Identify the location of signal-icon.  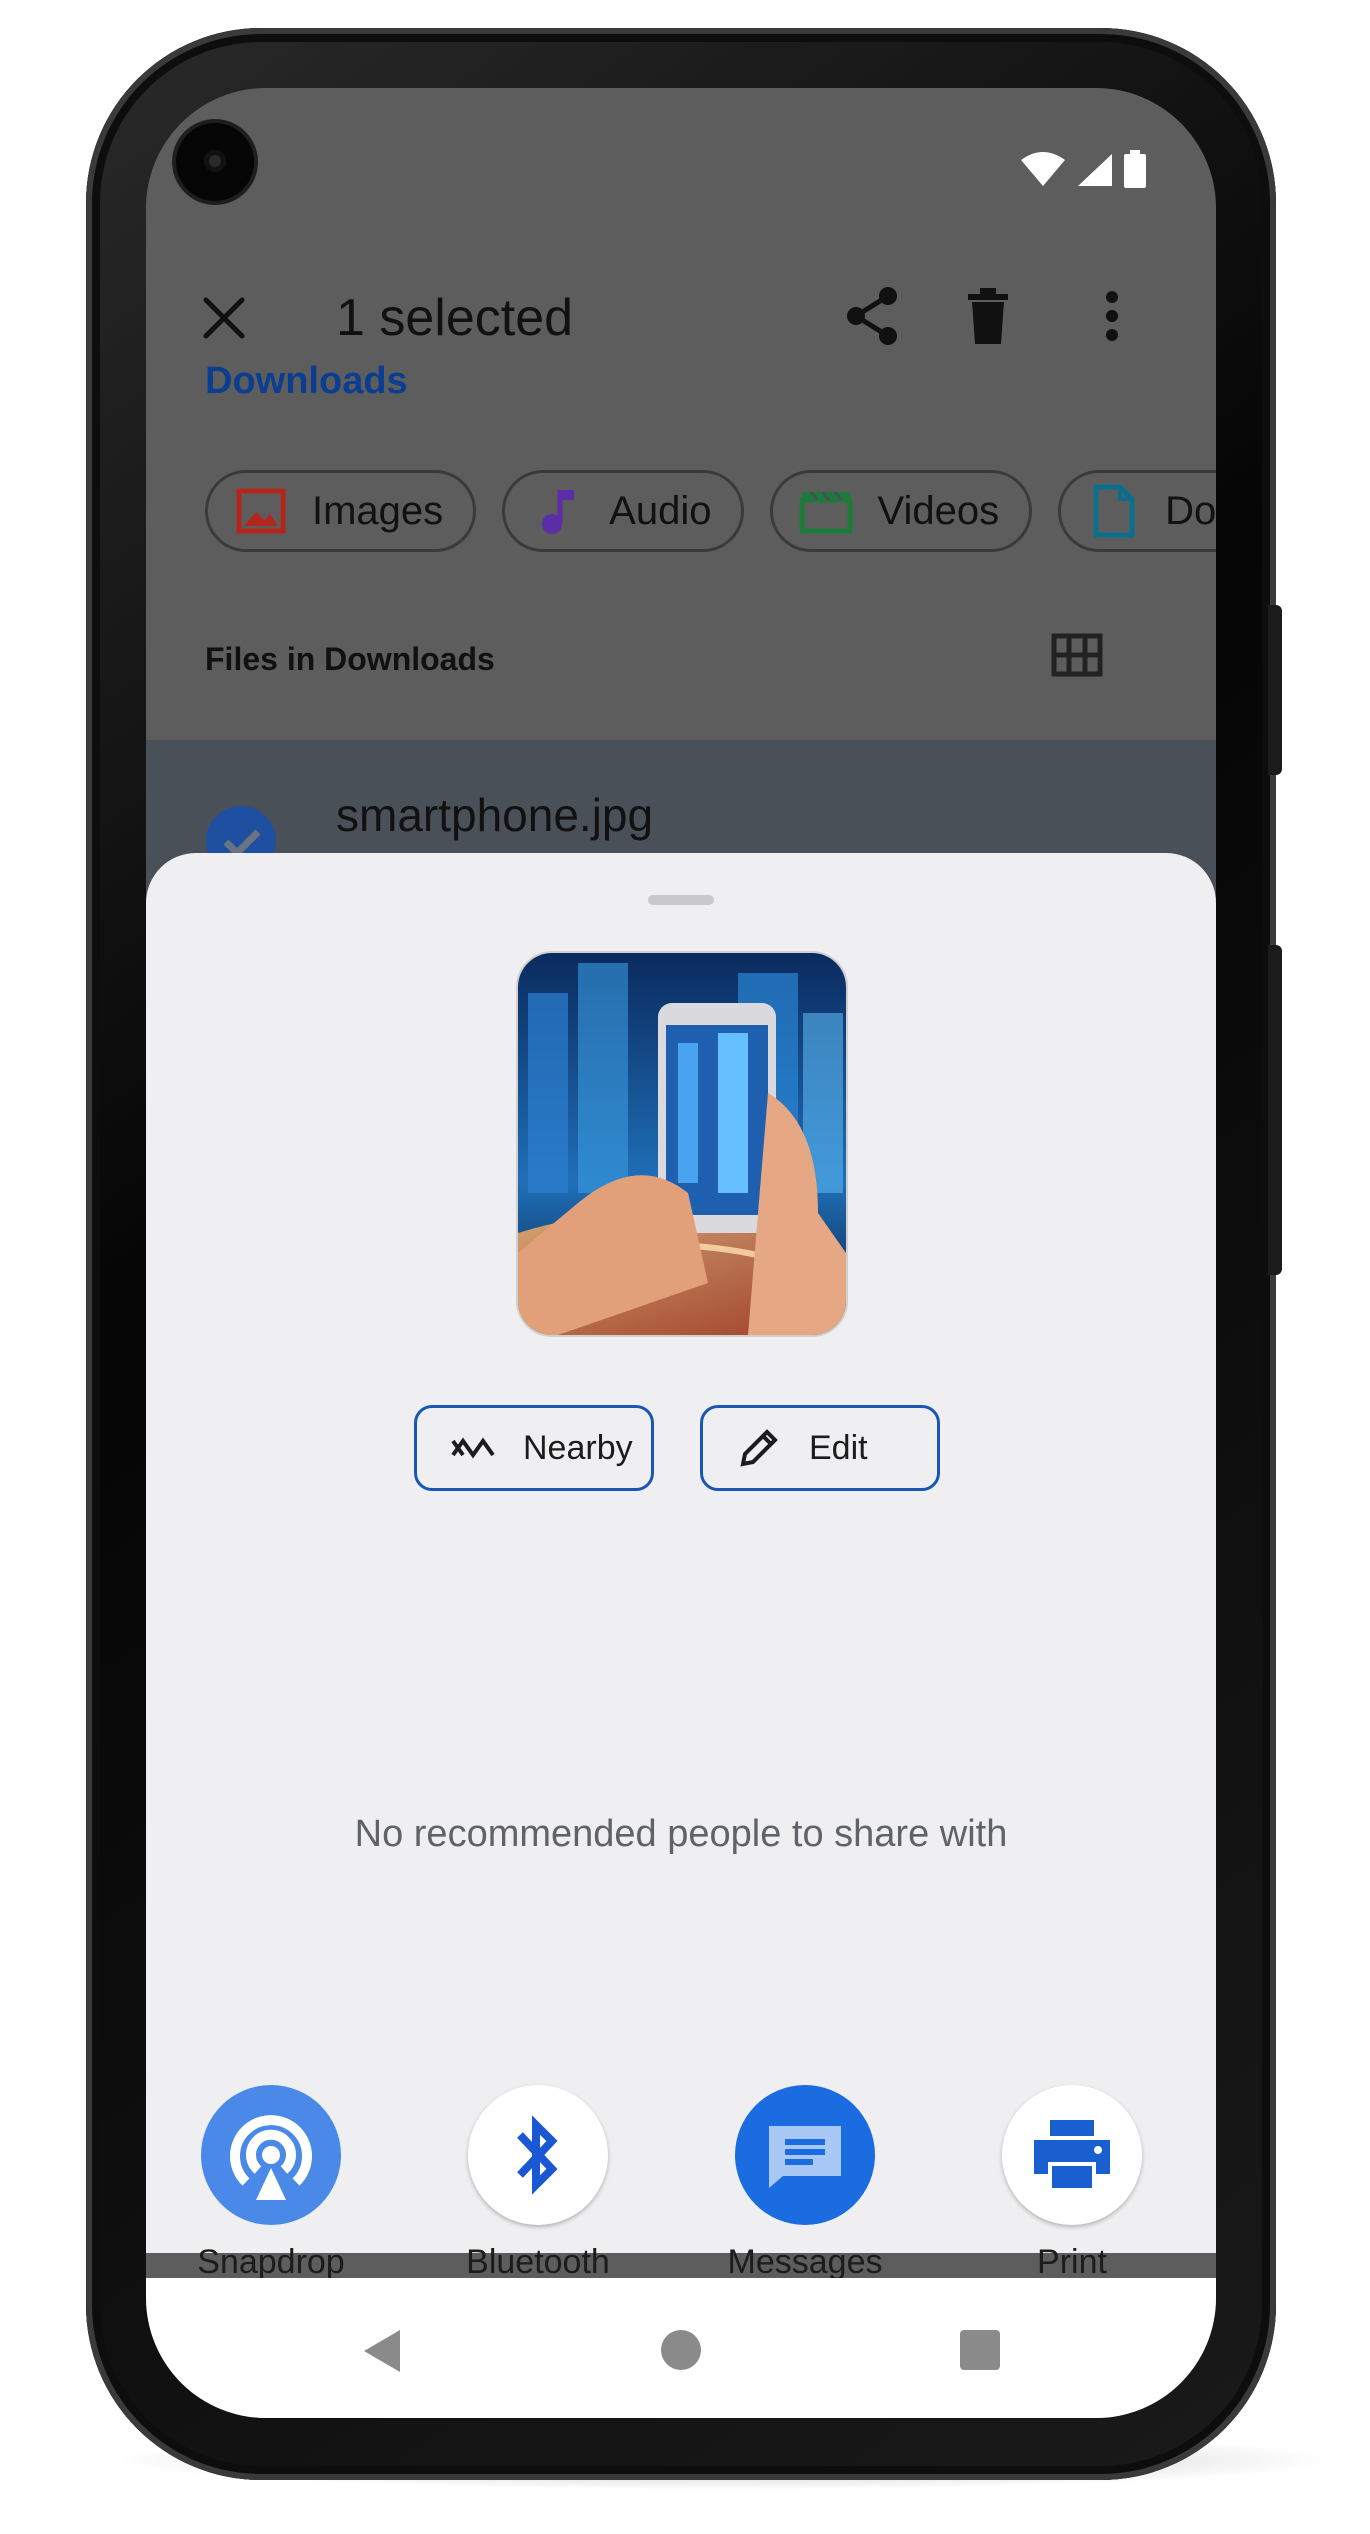
(1095, 170).